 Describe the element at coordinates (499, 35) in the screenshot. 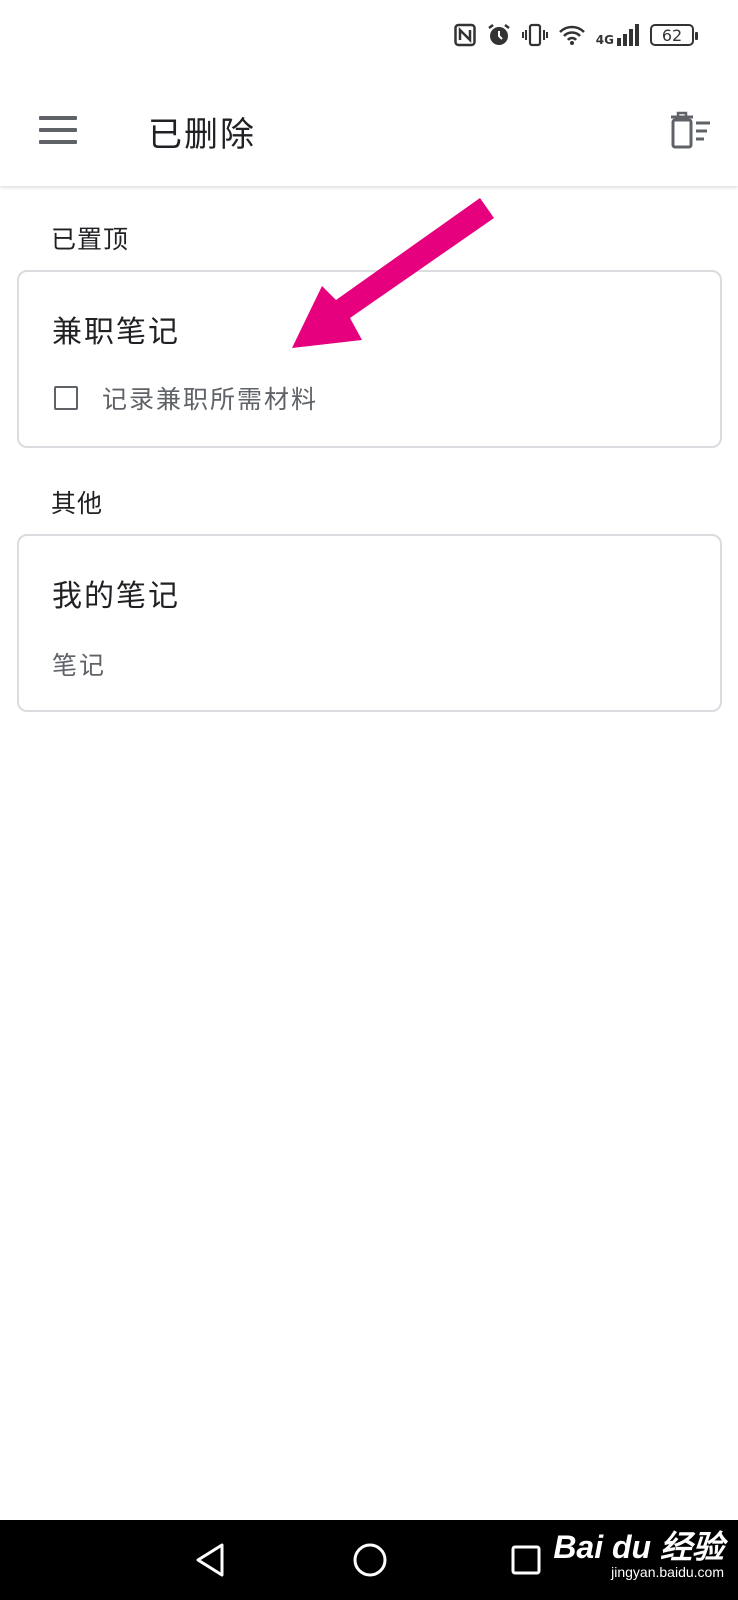

I see `alarm-icon` at that location.